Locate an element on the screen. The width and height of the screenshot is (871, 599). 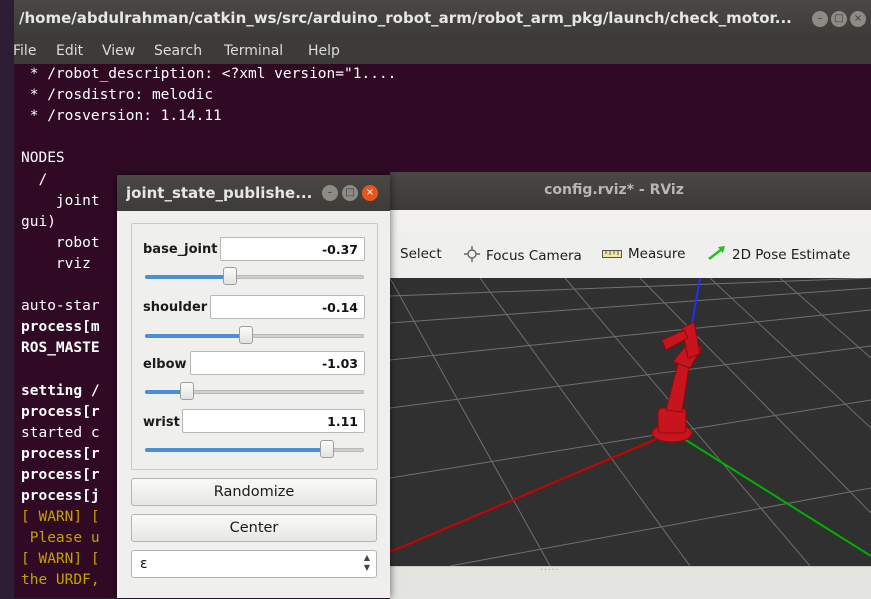
joint-slider-shoulder is located at coordinates (254, 335).